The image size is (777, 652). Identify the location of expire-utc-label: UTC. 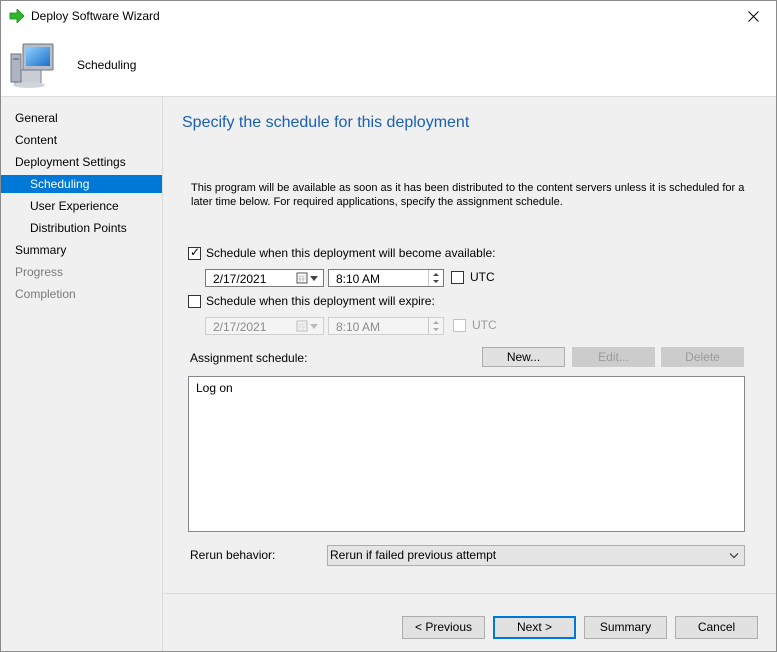
(484, 325).